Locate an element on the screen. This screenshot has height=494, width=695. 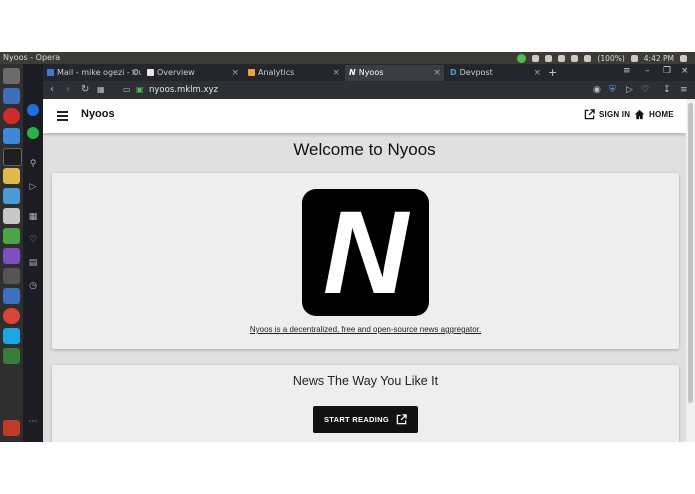
trash-icon is located at coordinates (11, 428).